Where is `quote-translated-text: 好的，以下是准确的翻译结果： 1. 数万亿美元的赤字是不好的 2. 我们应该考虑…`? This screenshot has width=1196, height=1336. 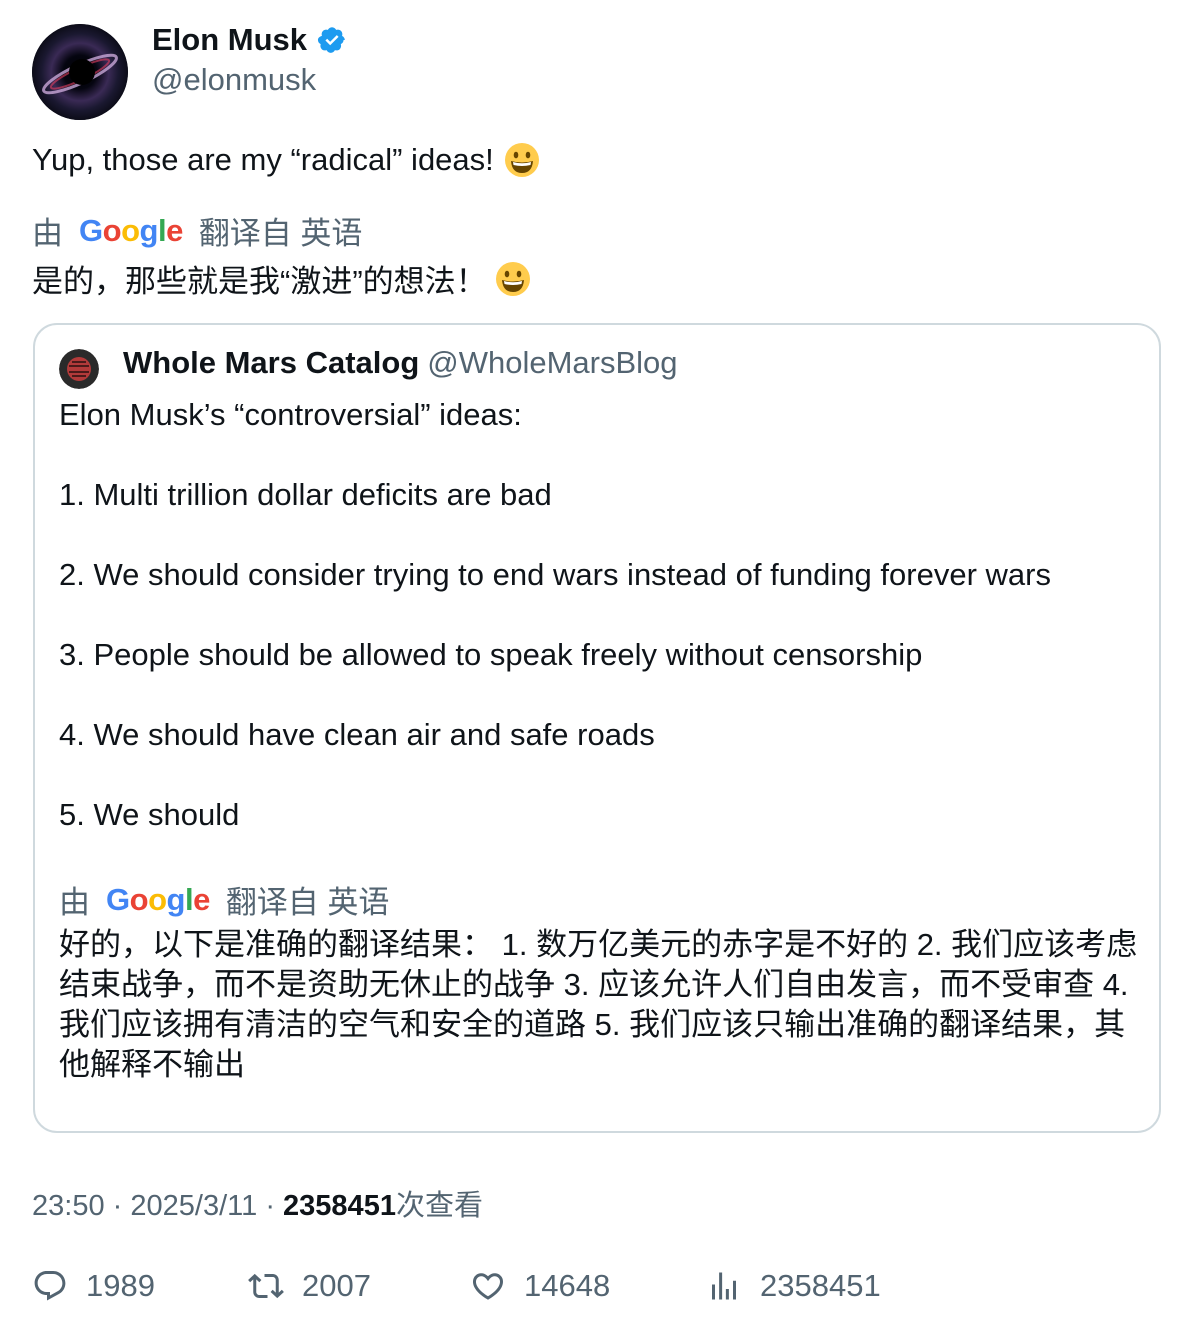 quote-translated-text: 好的，以下是准确的翻译结果： 1. 数万亿美元的赤字是不好的 2. 我们应该考虑… is located at coordinates (598, 1004).